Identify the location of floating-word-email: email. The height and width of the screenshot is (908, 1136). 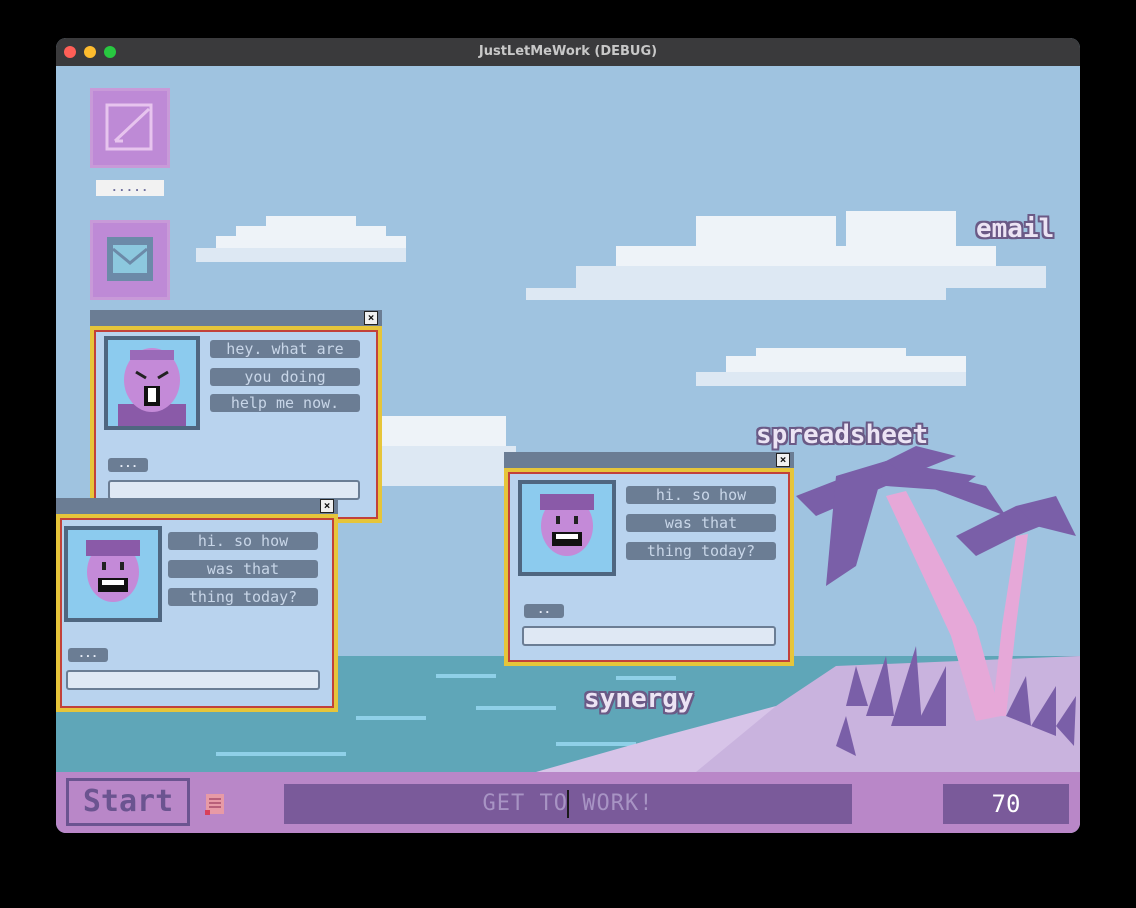
(1015, 229).